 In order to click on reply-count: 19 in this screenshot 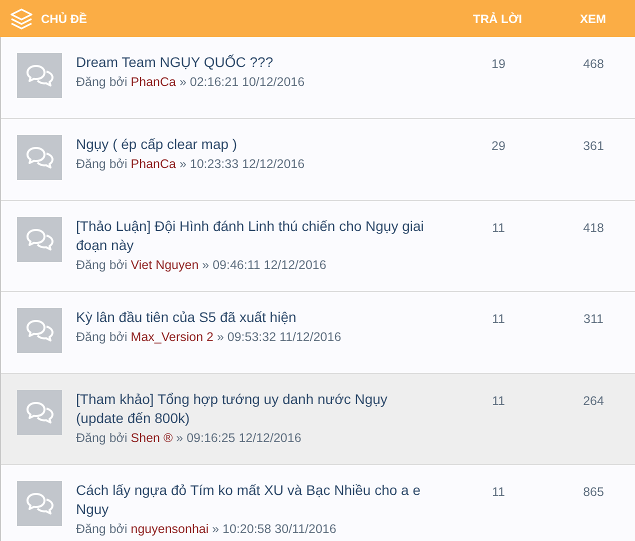, I will do `click(499, 64)`.